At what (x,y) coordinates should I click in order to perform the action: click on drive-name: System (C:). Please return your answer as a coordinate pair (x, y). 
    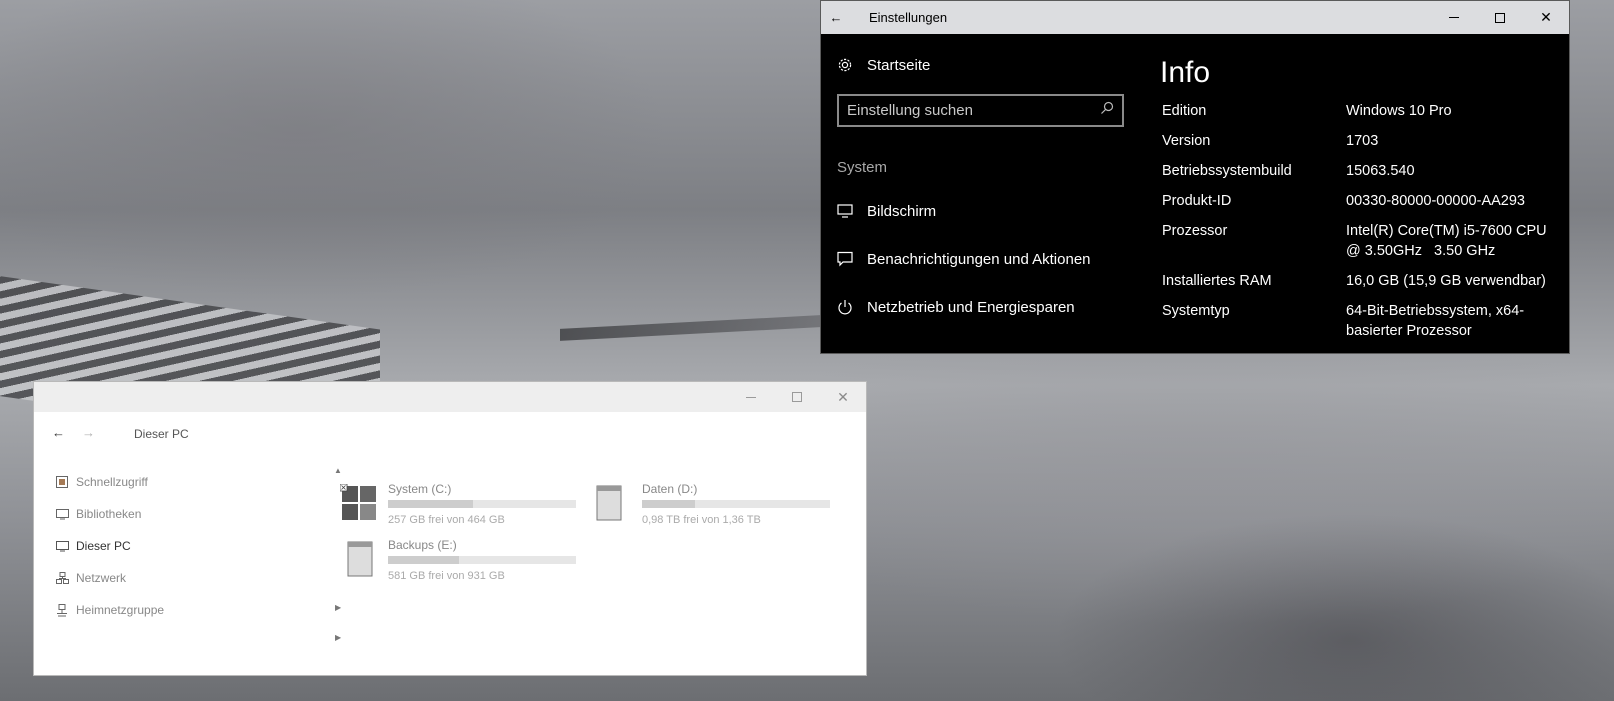
    Looking at the image, I should click on (420, 489).